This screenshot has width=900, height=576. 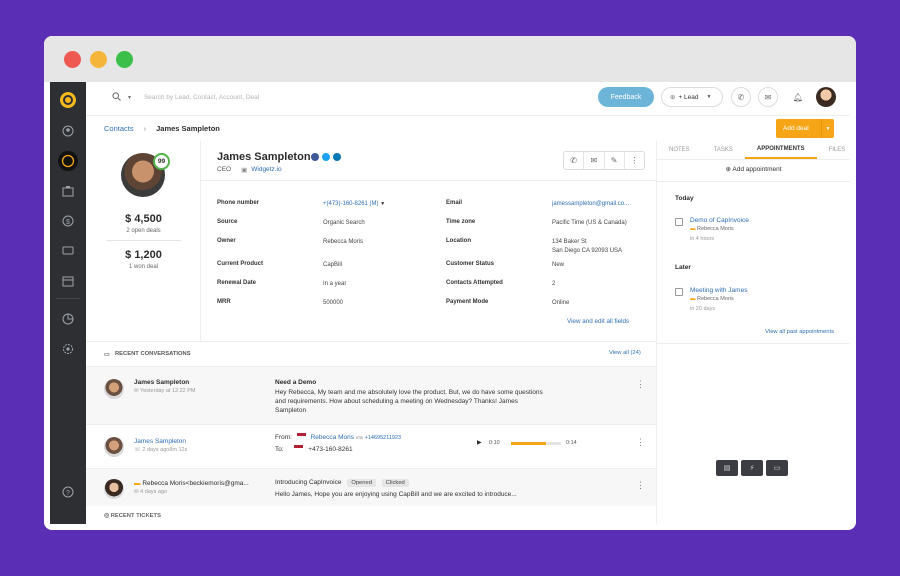 I want to click on twitter-icon, so click(x=326, y=157).